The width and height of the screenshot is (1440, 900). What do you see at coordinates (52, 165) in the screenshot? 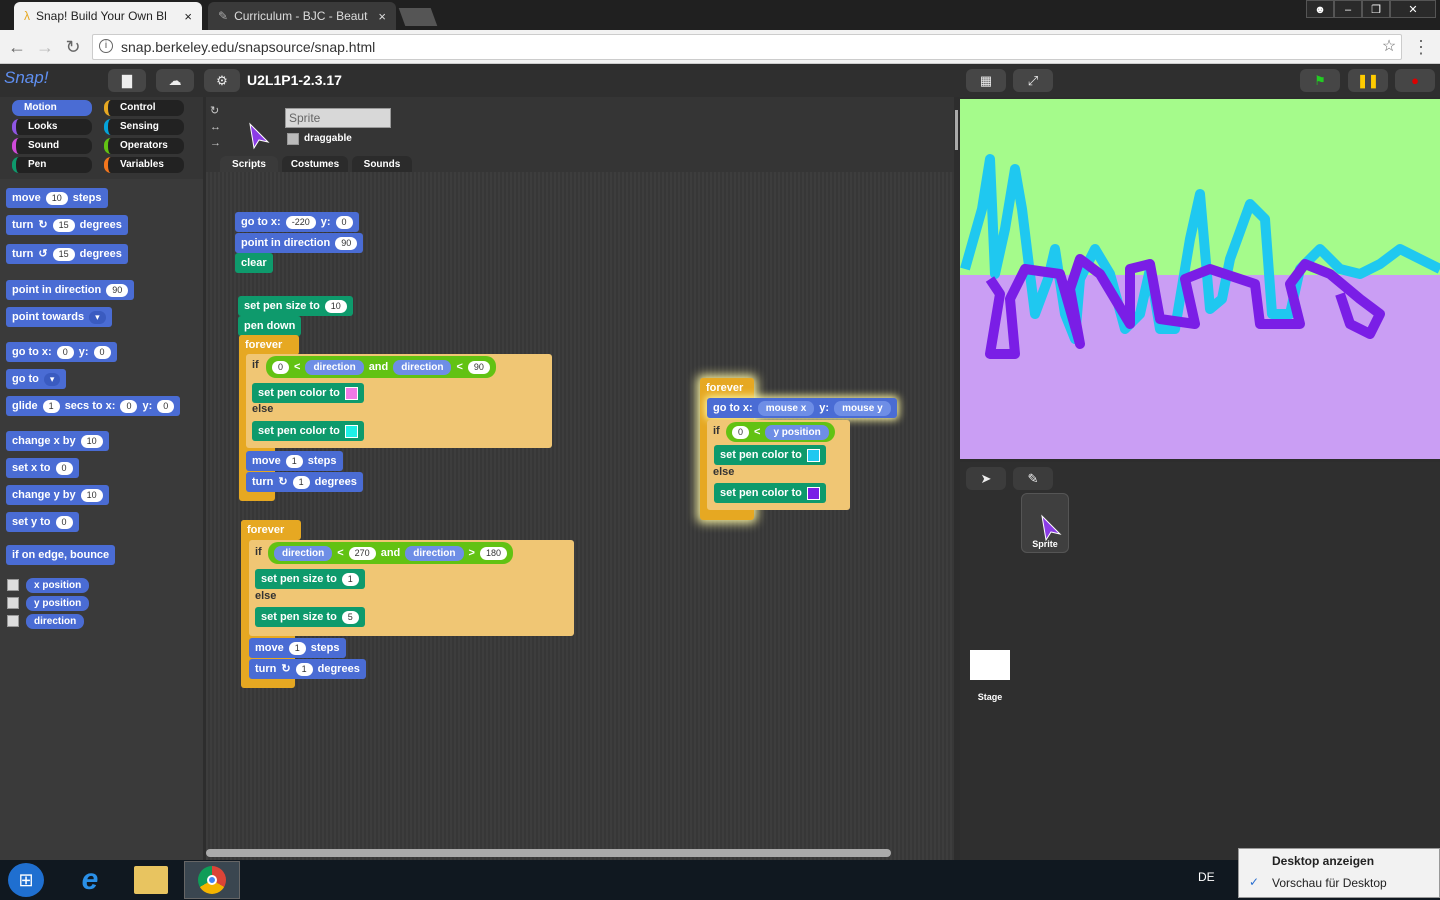
I see `category-pen: Pen` at bounding box center [52, 165].